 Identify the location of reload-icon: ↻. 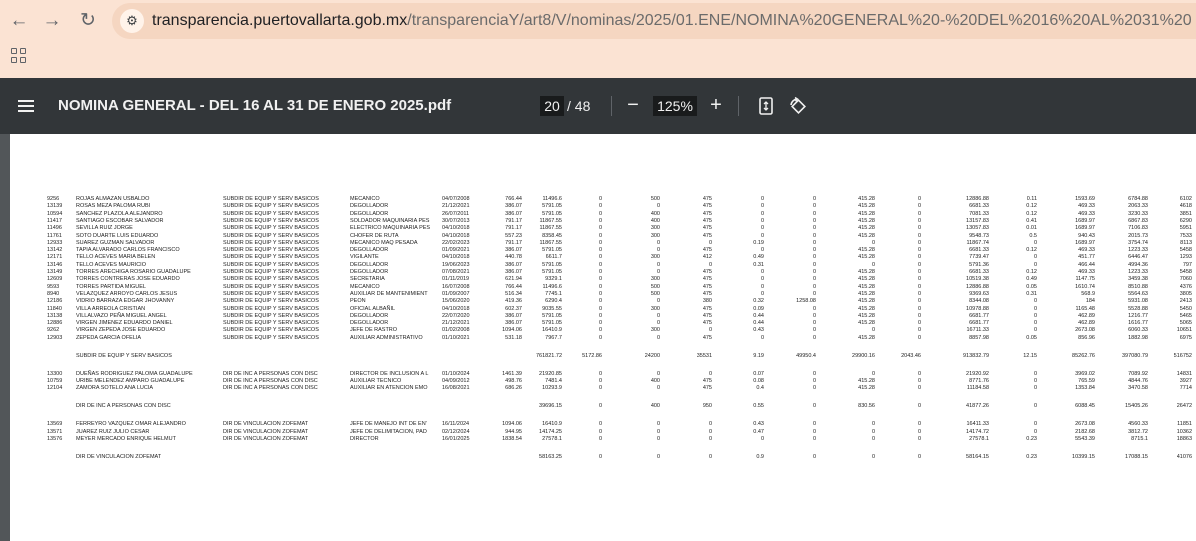
(88, 21).